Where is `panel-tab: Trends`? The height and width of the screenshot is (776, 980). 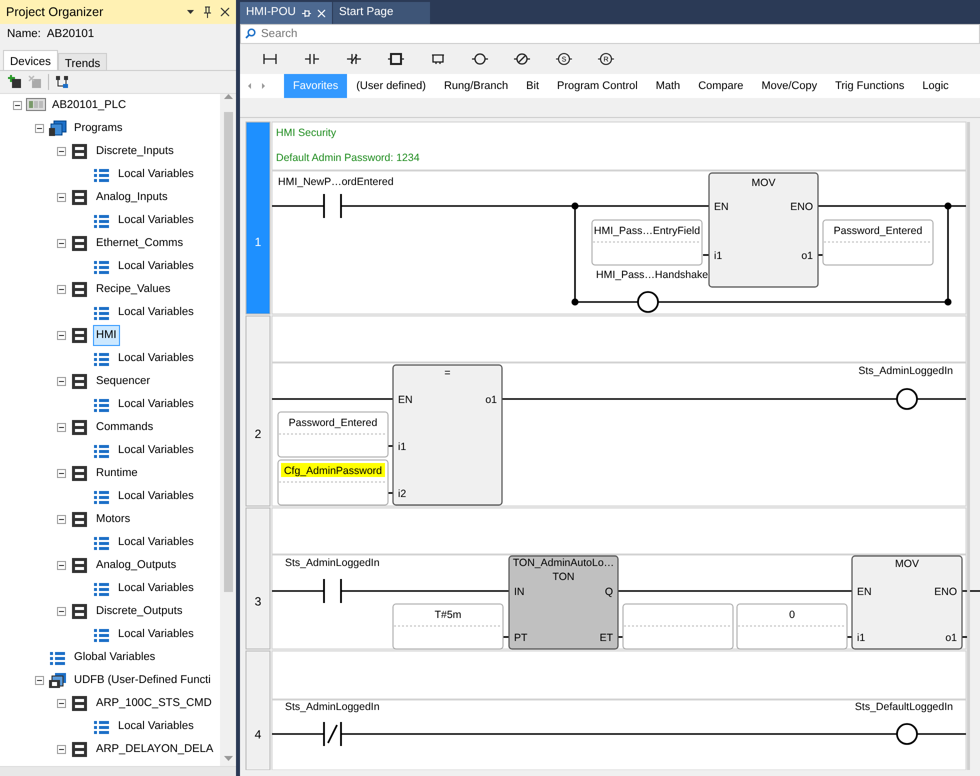 panel-tab: Trends is located at coordinates (83, 61).